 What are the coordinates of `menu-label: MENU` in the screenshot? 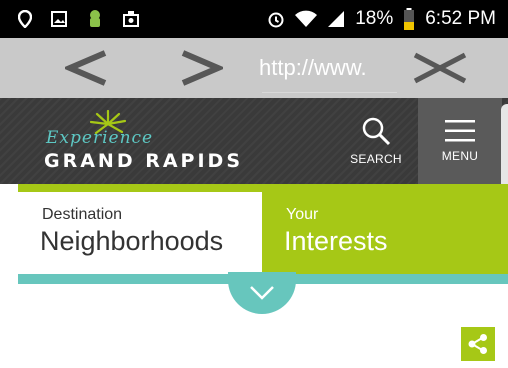 It's located at (460, 156).